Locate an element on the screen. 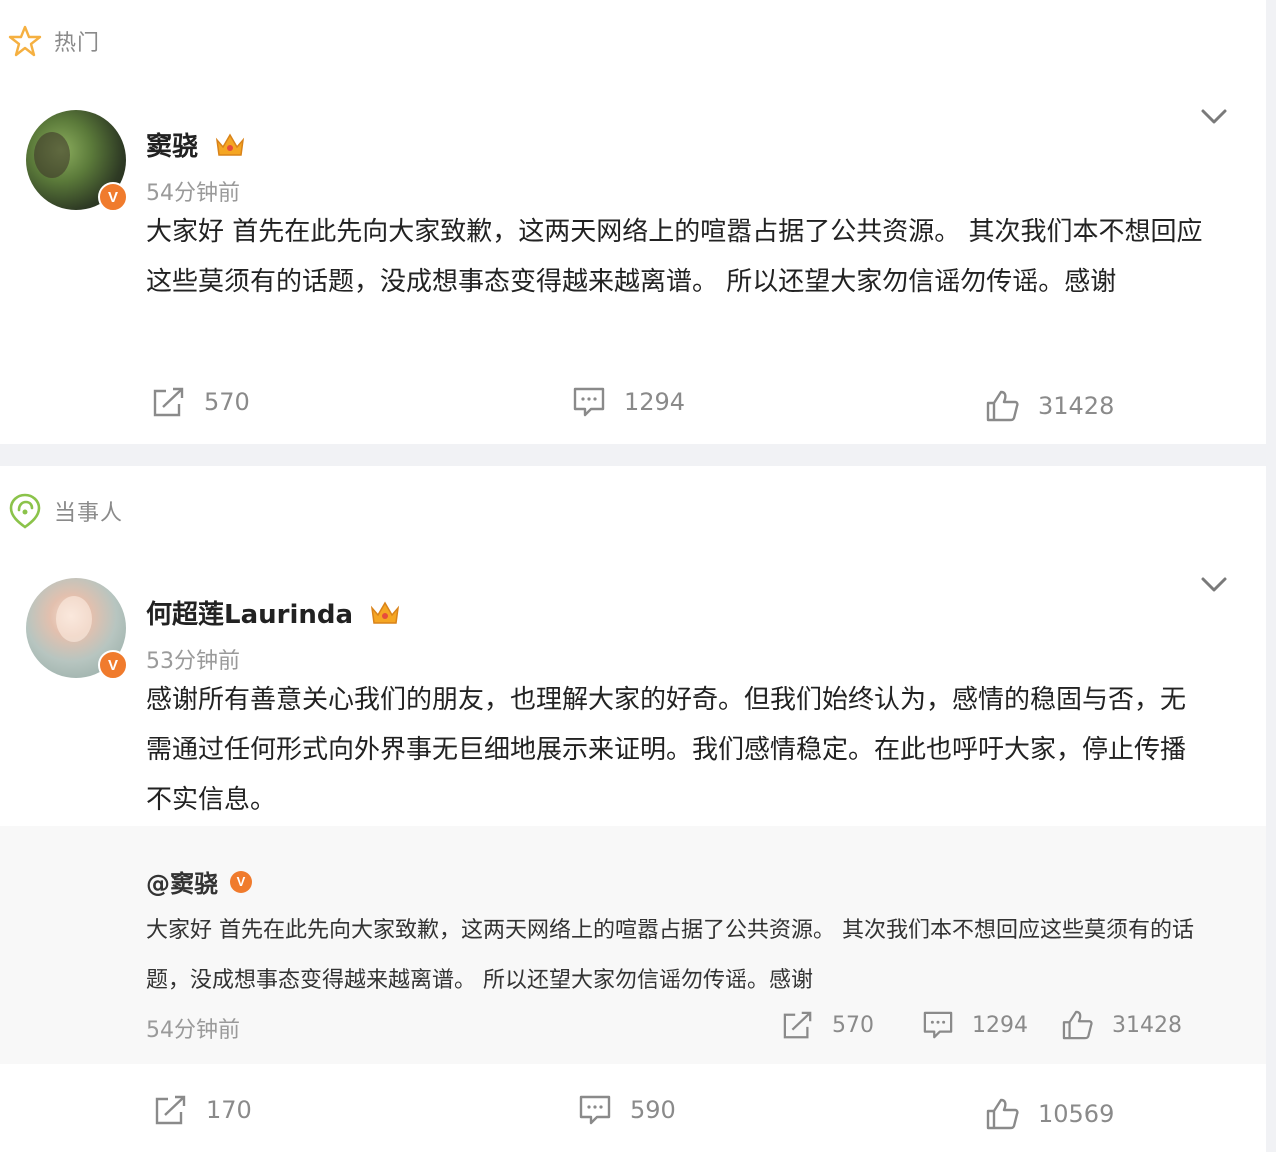  section-hot: 热门 is located at coordinates (54, 41).